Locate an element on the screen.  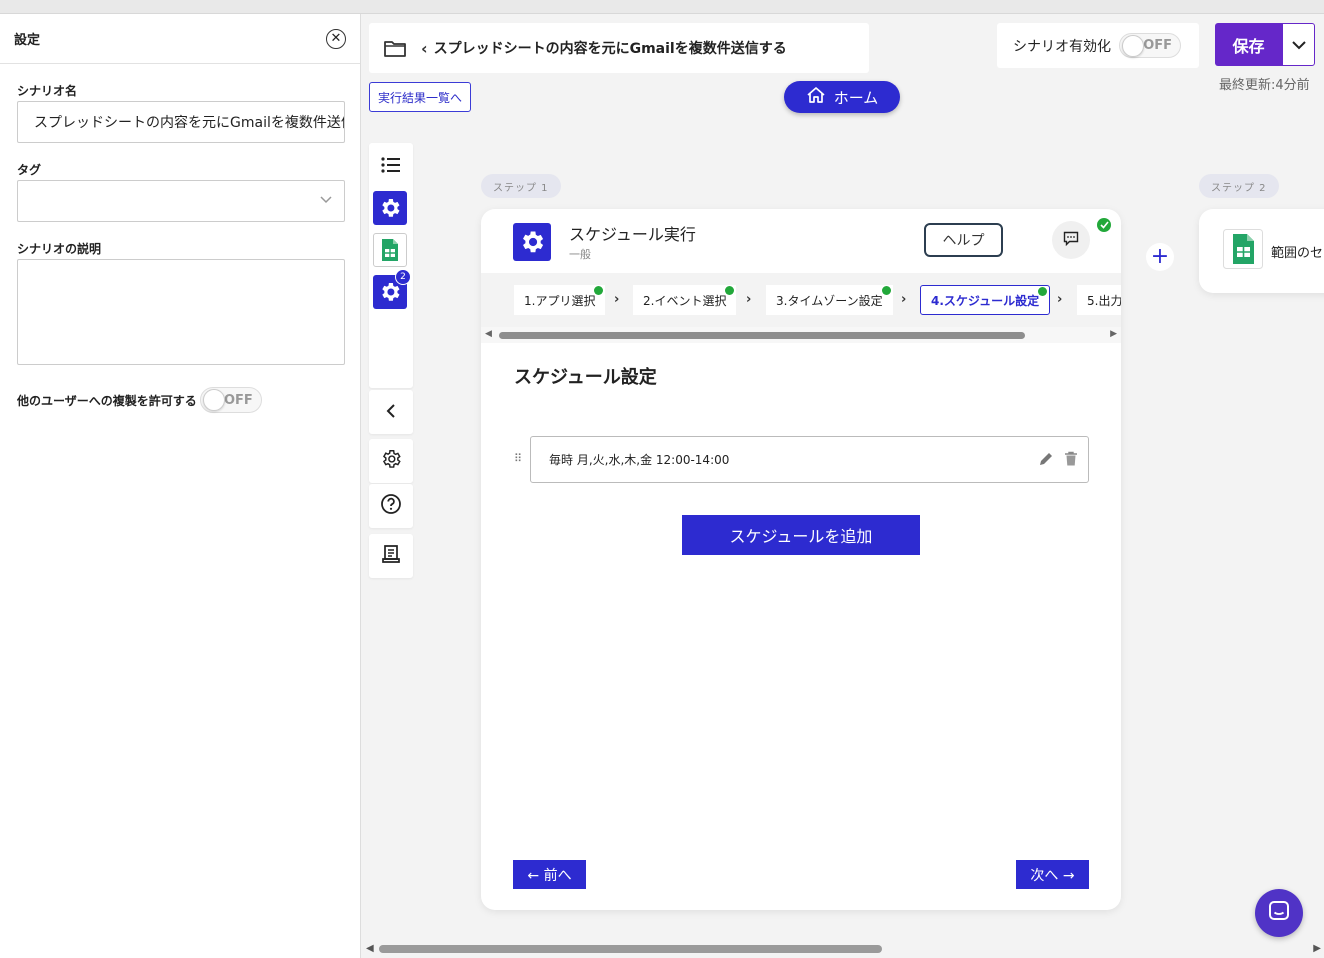
question-icon is located at coordinates (391, 506).